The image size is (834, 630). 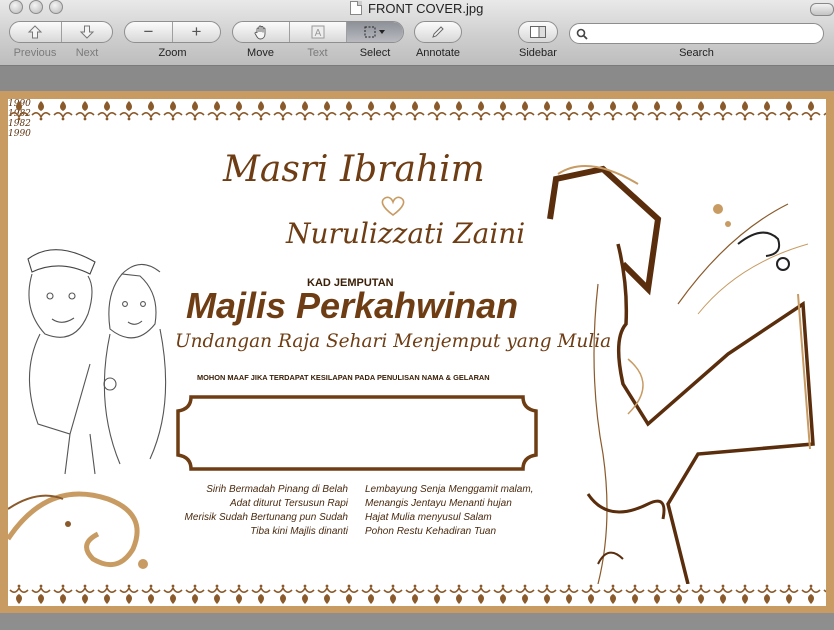 I want to click on bride-name: Nurulizzati Zaini, so click(x=406, y=233).